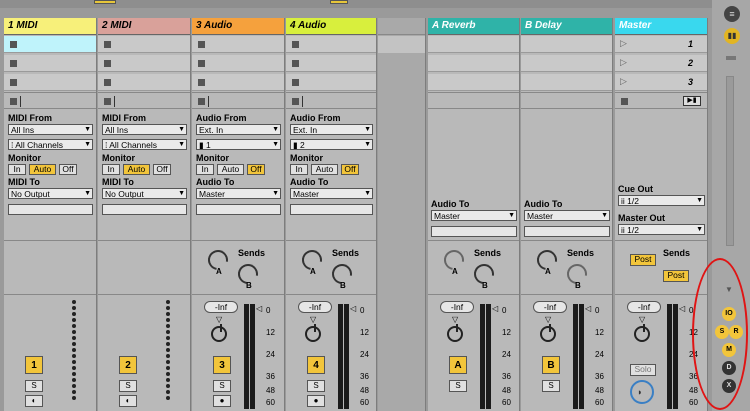  What do you see at coordinates (50, 26) in the screenshot?
I see `track-title: 1 MIDI` at bounding box center [50, 26].